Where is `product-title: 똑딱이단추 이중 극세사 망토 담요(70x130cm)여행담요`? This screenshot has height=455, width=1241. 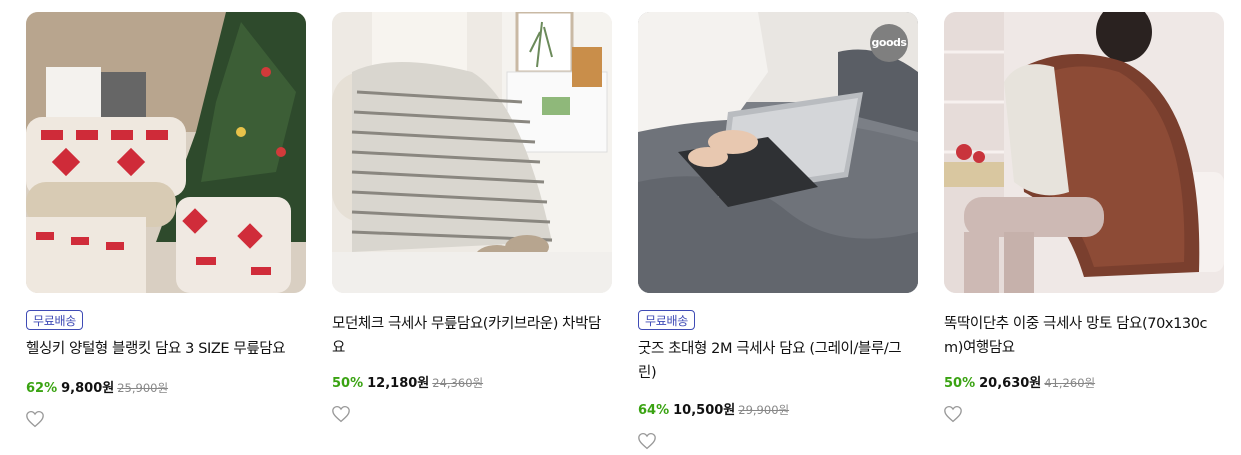
product-title: 똑딱이단추 이중 극세사 망토 담요(70x130cm)여행담요 is located at coordinates (1084, 336).